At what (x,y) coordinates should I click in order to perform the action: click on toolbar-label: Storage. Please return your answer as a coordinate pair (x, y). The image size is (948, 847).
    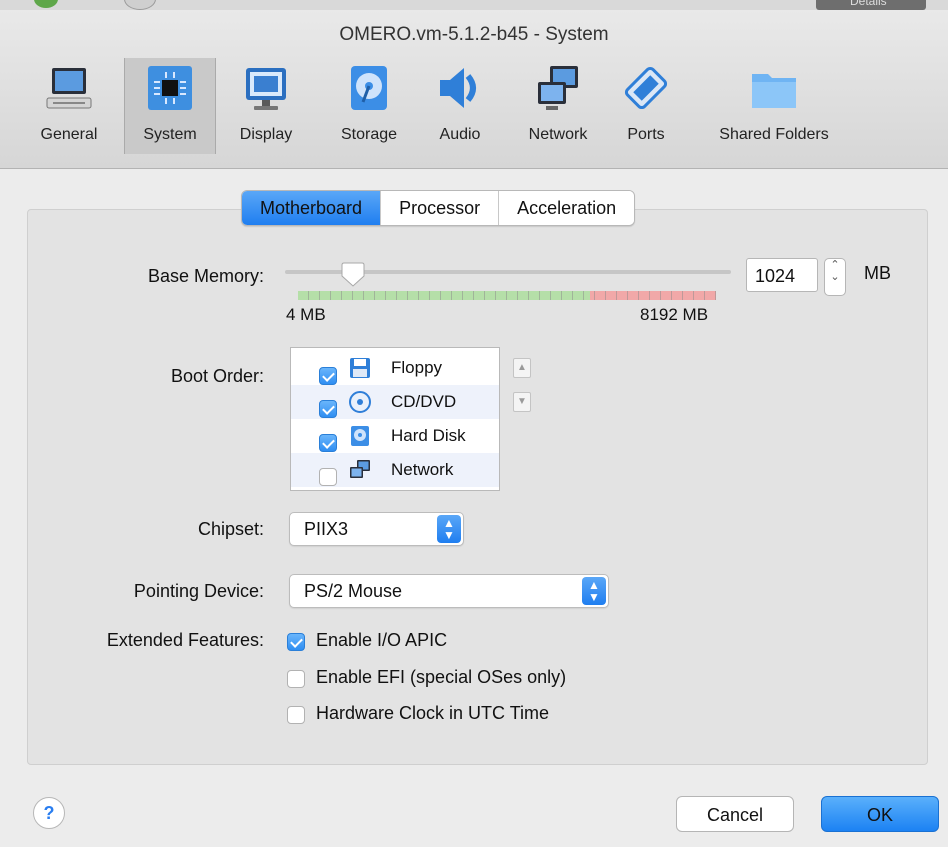
    Looking at the image, I should click on (369, 134).